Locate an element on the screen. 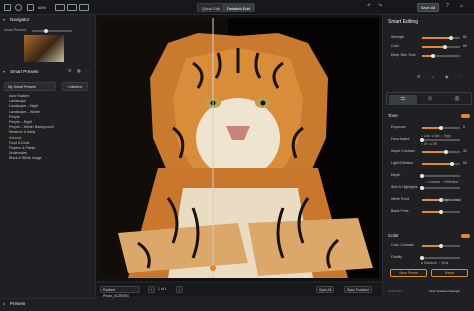 The width and height of the screenshot is (474, 311). fit-icon is located at coordinates (30, 7).